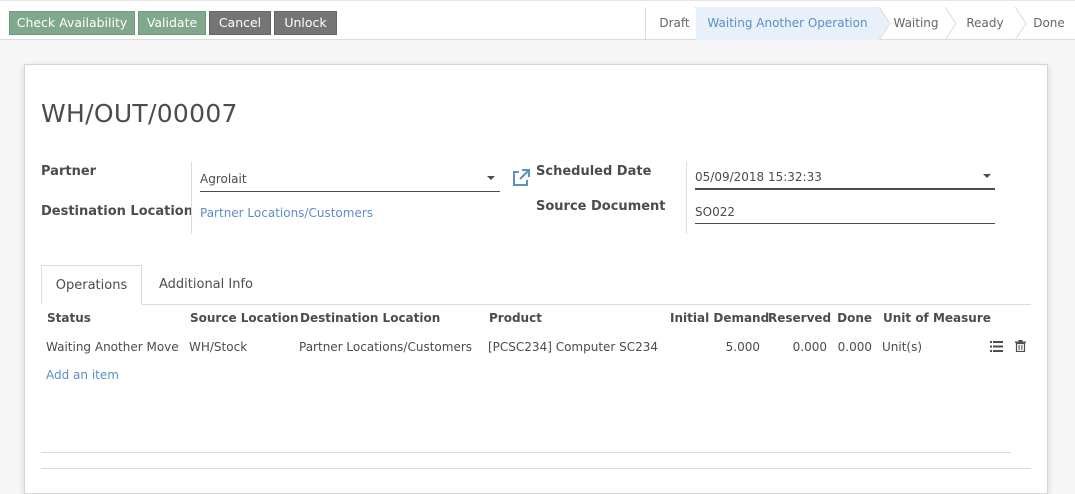 Image resolution: width=1075 pixels, height=494 pixels. What do you see at coordinates (996, 346) in the screenshot?
I see `list-icon` at bounding box center [996, 346].